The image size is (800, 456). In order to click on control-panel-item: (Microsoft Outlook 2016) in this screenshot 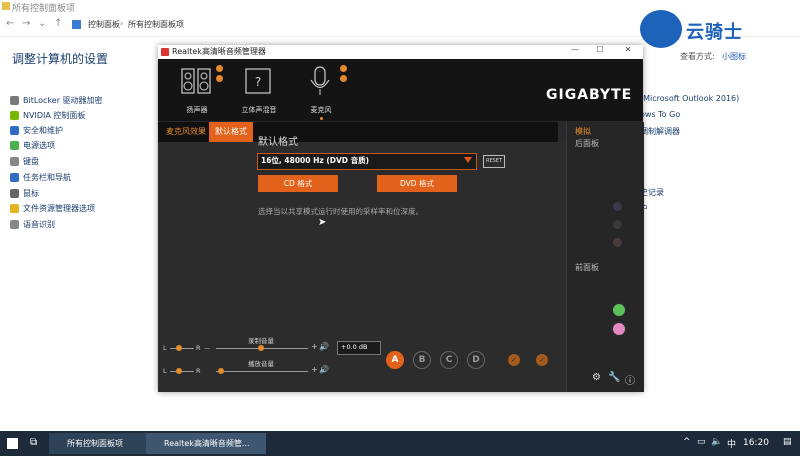, I will do `click(689, 98)`.